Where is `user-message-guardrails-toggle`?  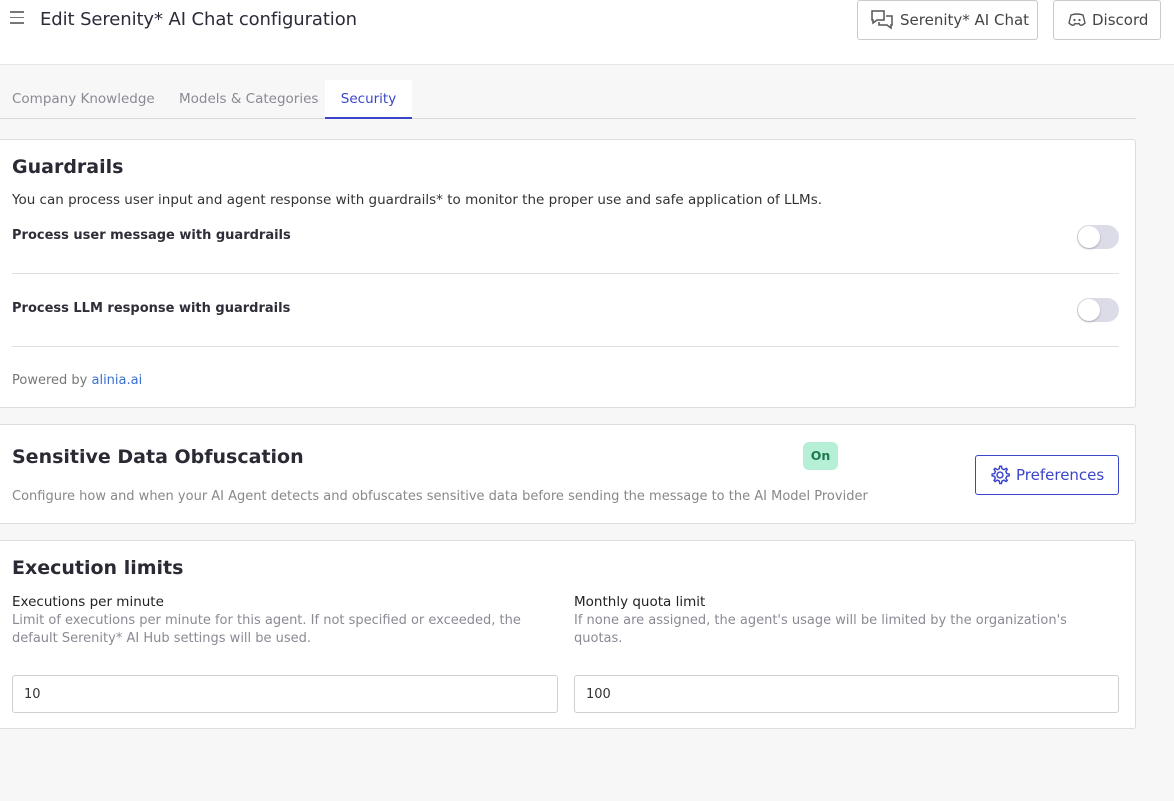
user-message-guardrails-toggle is located at coordinates (1098, 237).